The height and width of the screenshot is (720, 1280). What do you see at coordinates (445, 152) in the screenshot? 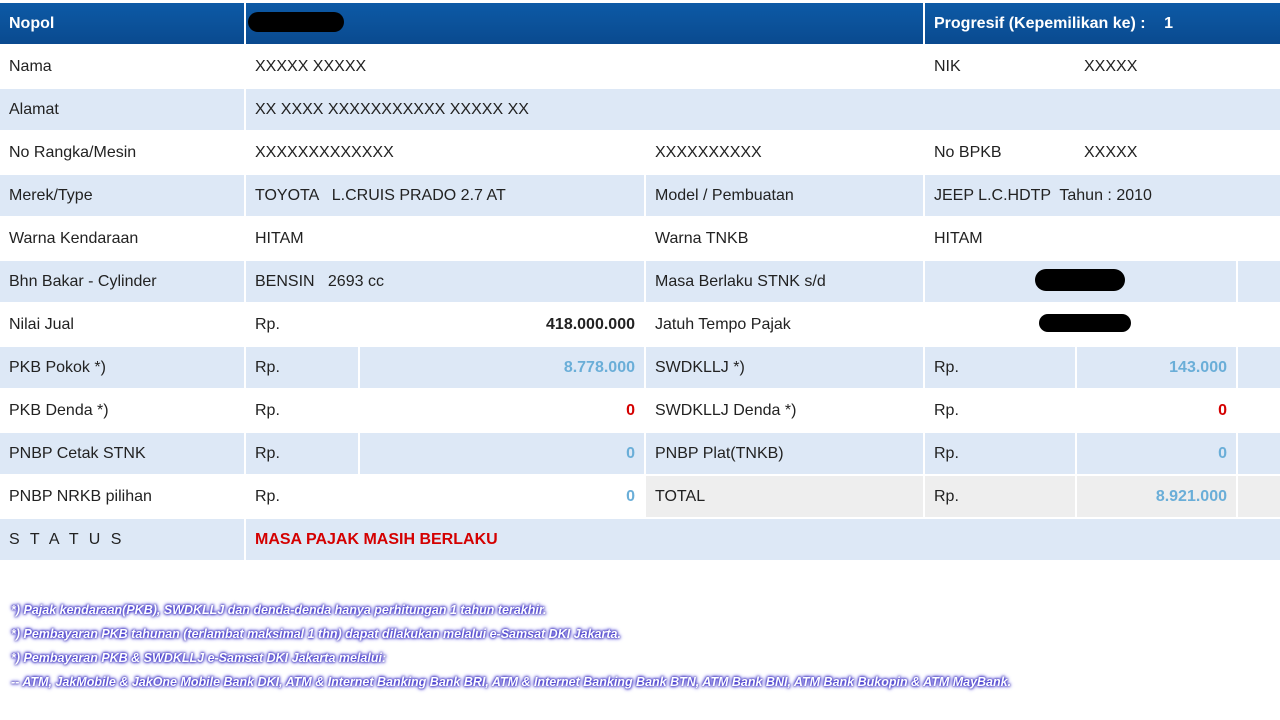
I see `rangka-value: XXXXXXXXXXXXX` at bounding box center [445, 152].